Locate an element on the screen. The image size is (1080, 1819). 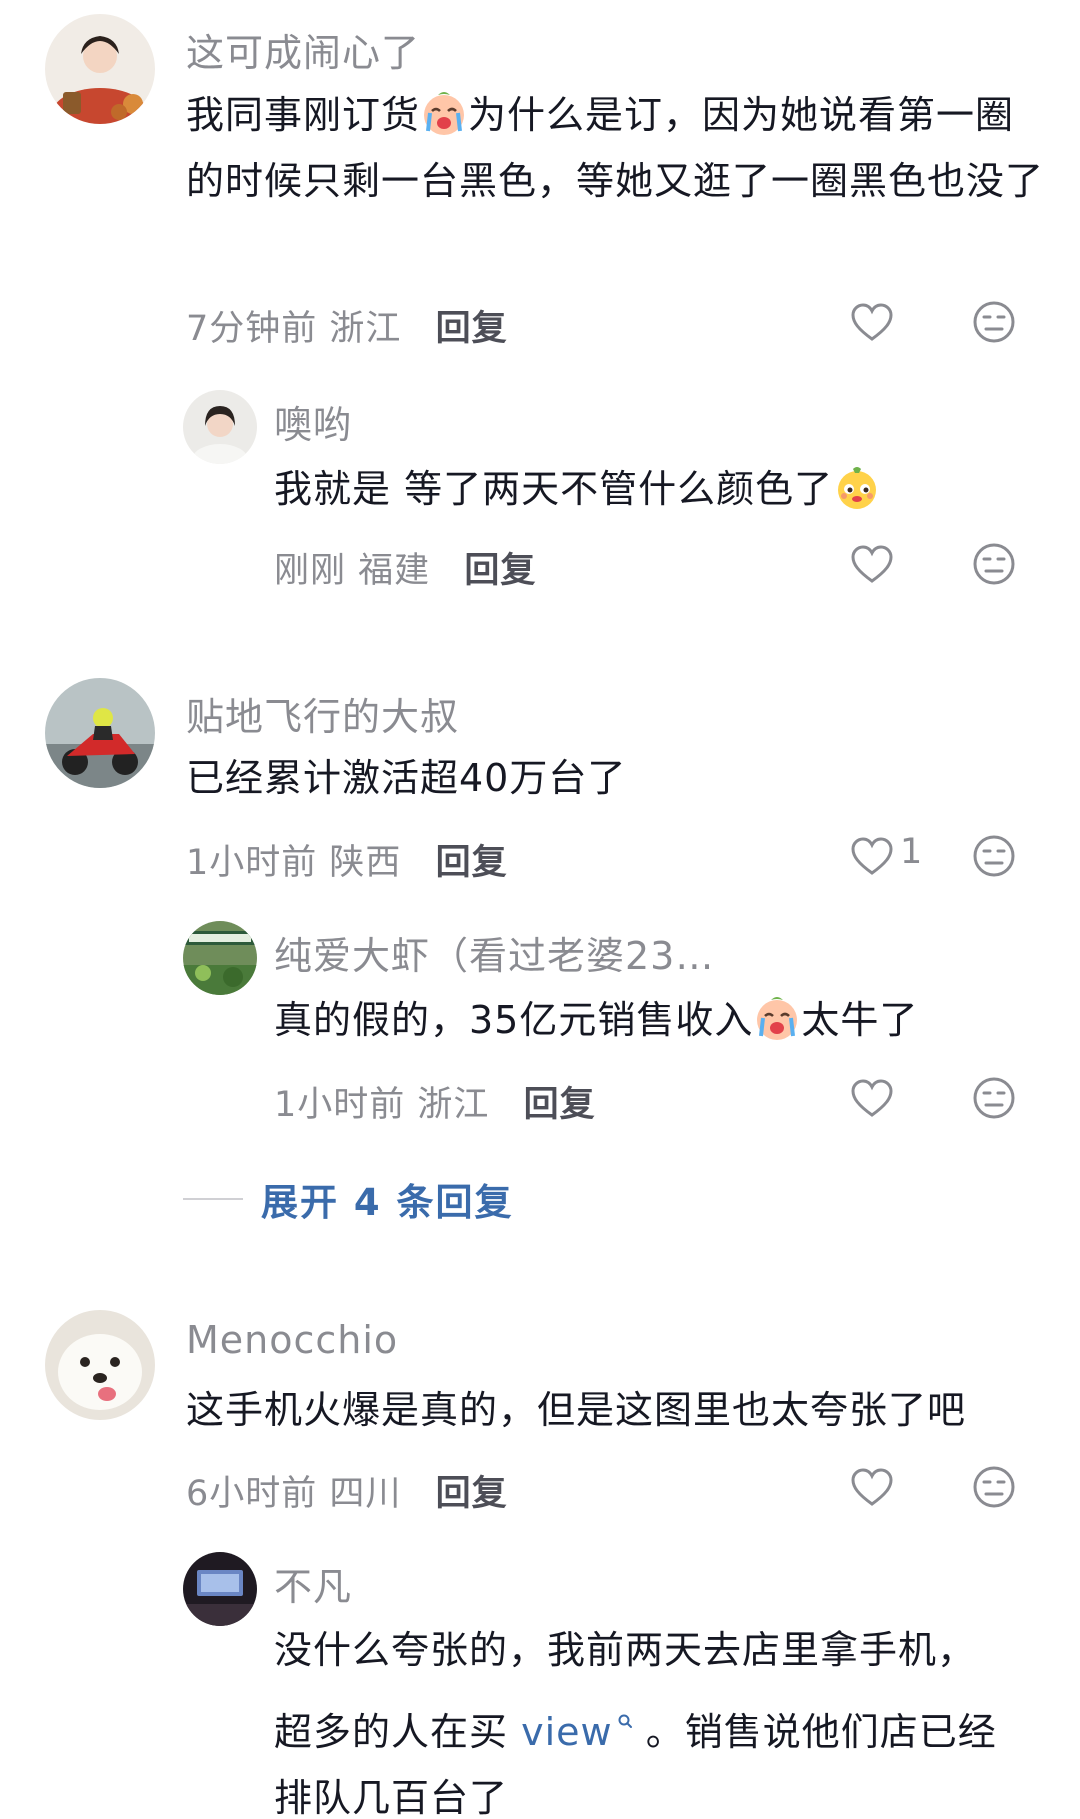
reply-text: 我就是 等了两天不管什么颜色了 is located at coordinates (664, 489).